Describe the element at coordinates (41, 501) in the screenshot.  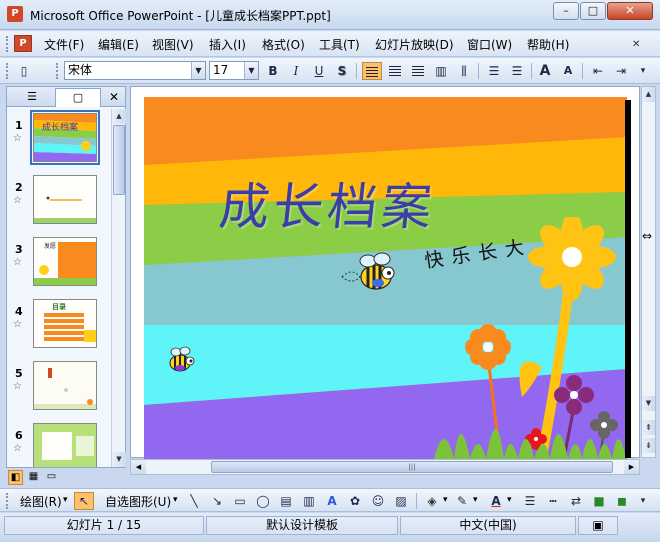
I see `draw-menu-button: 绘图(R)` at that location.